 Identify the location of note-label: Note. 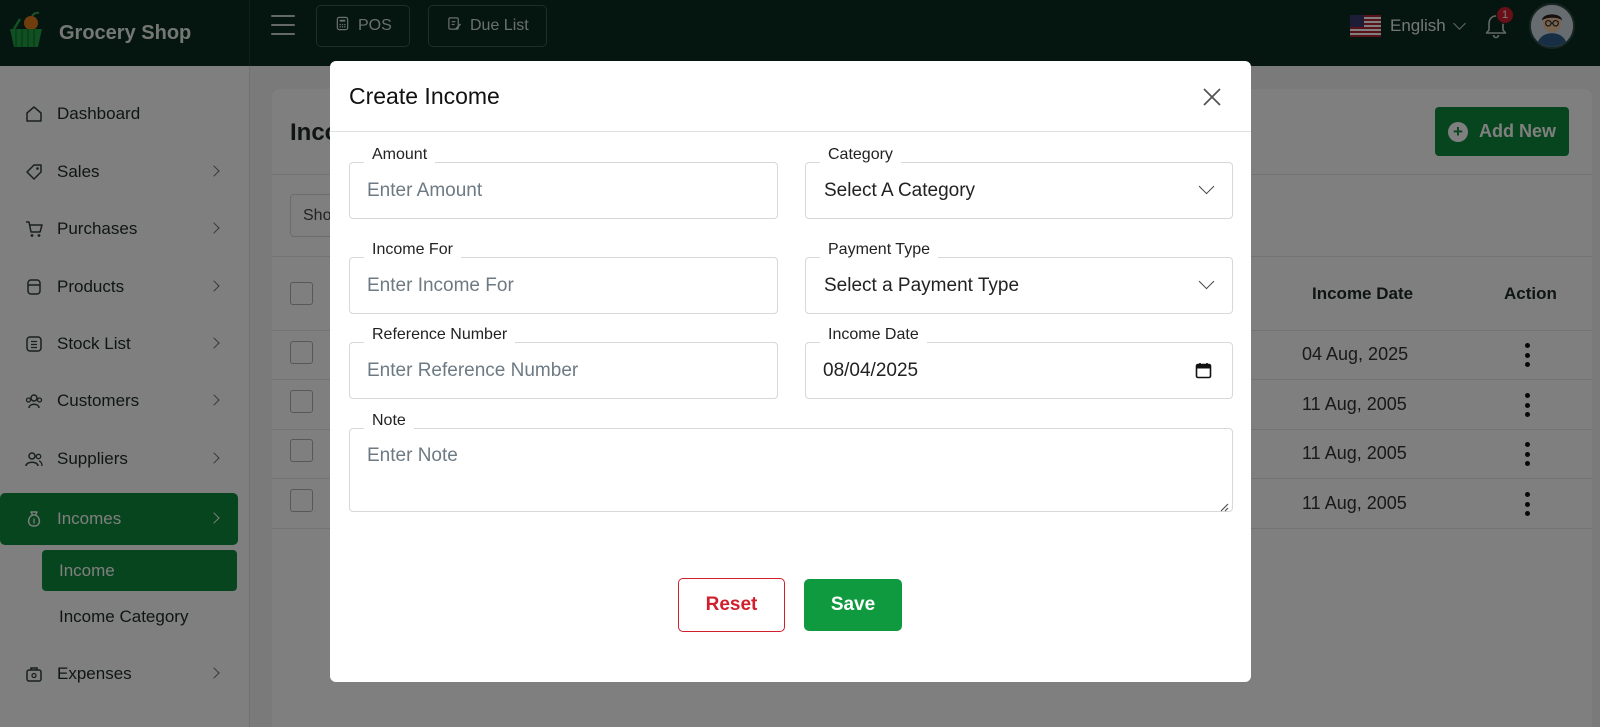
(389, 421).